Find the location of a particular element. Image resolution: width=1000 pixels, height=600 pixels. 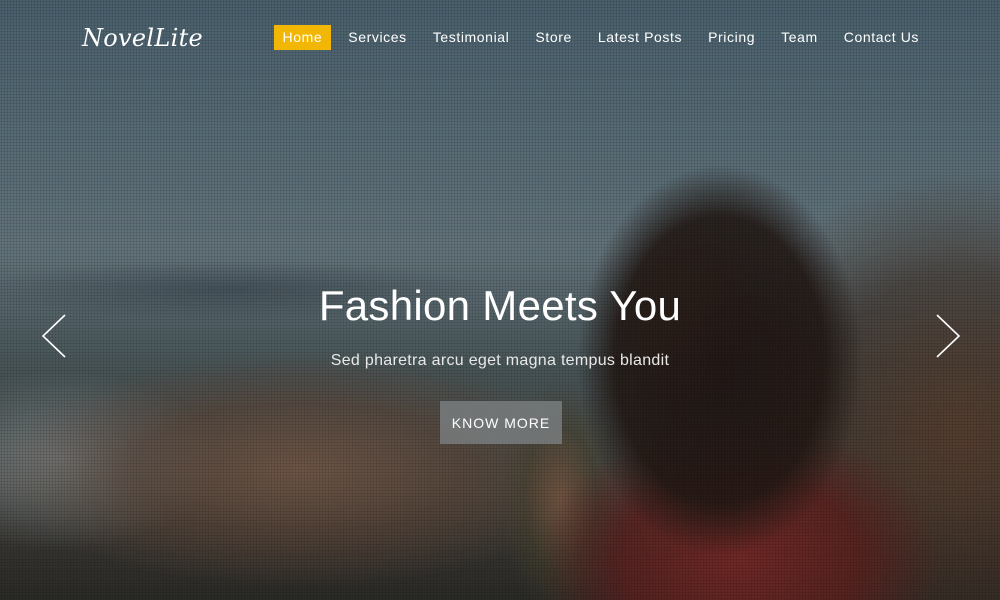

nav-item-home: Home is located at coordinates (302, 37).